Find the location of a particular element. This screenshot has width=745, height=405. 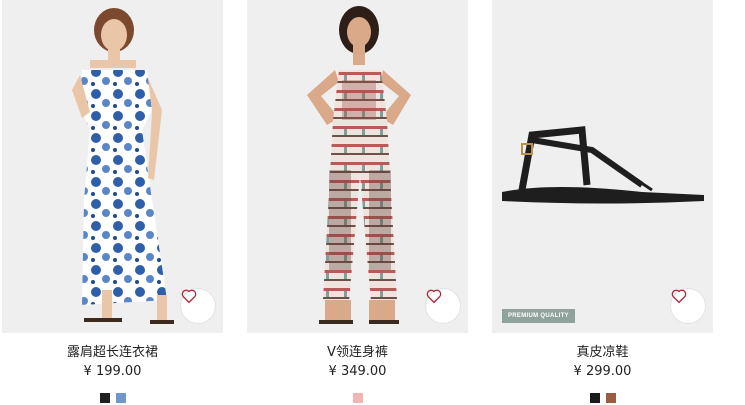

product-price: ¥ 349.00 is located at coordinates (357, 371).